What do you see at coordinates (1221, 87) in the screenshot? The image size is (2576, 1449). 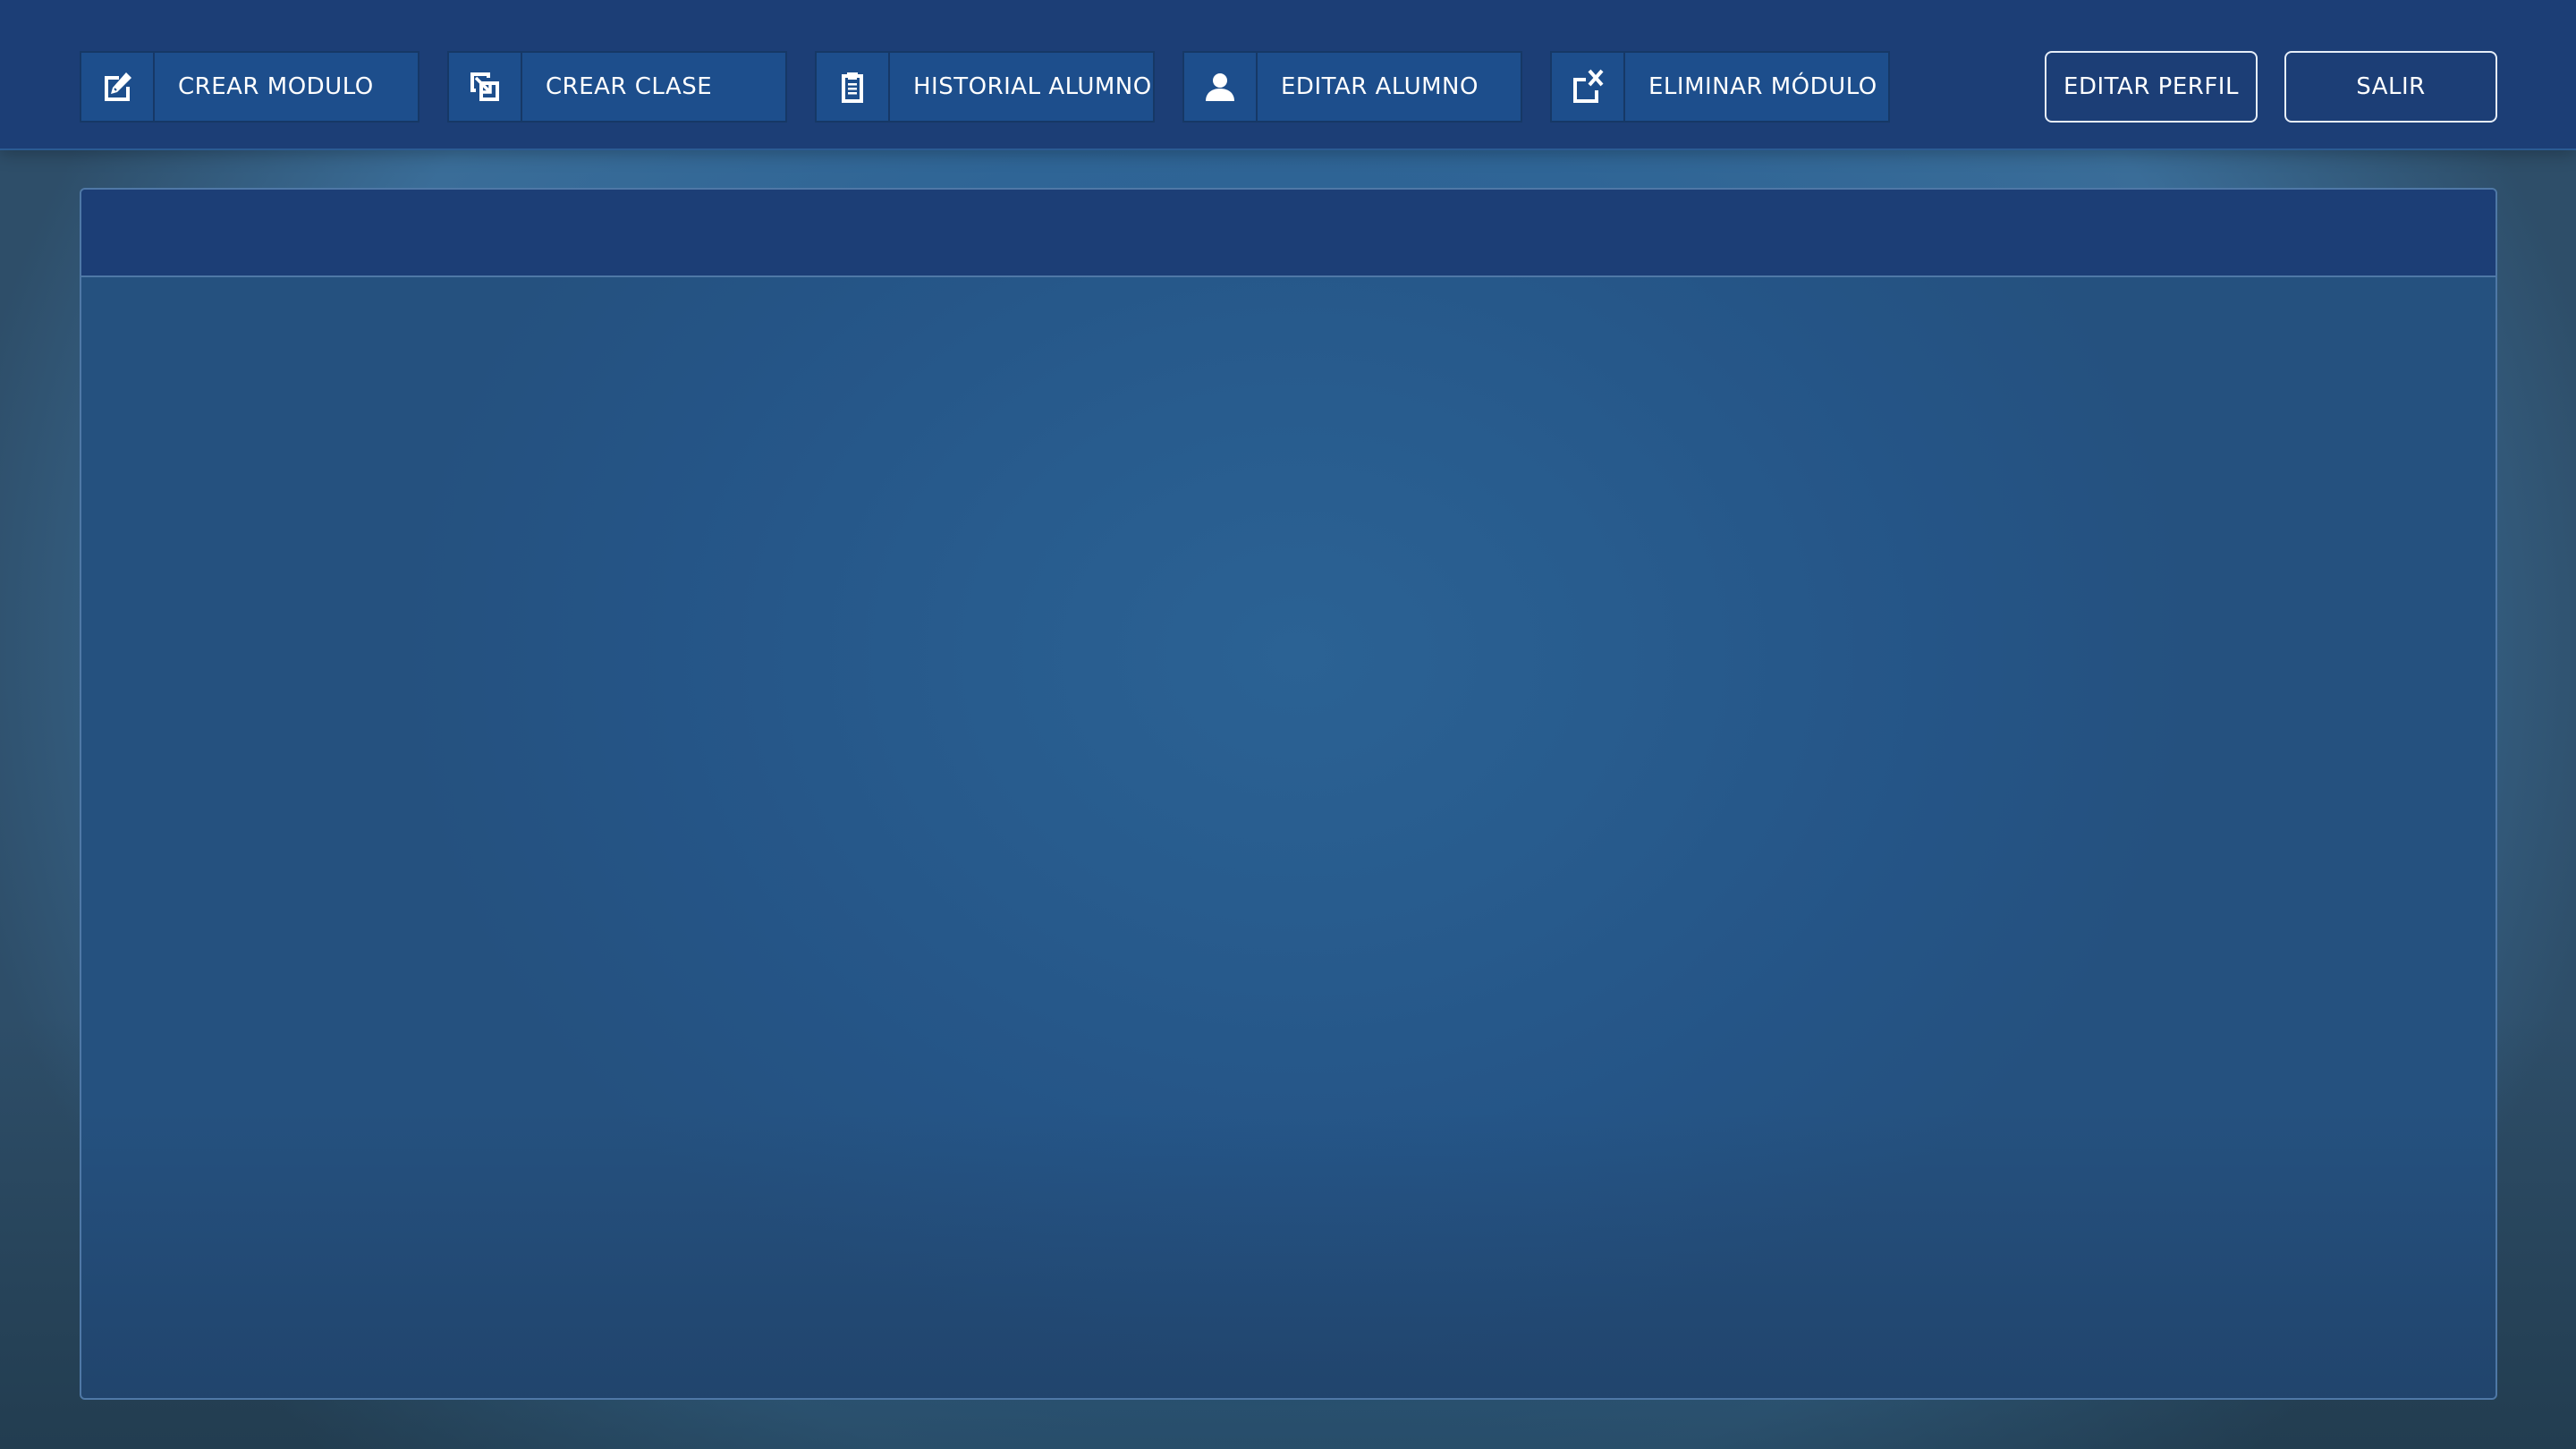 I see `user-icon` at bounding box center [1221, 87].